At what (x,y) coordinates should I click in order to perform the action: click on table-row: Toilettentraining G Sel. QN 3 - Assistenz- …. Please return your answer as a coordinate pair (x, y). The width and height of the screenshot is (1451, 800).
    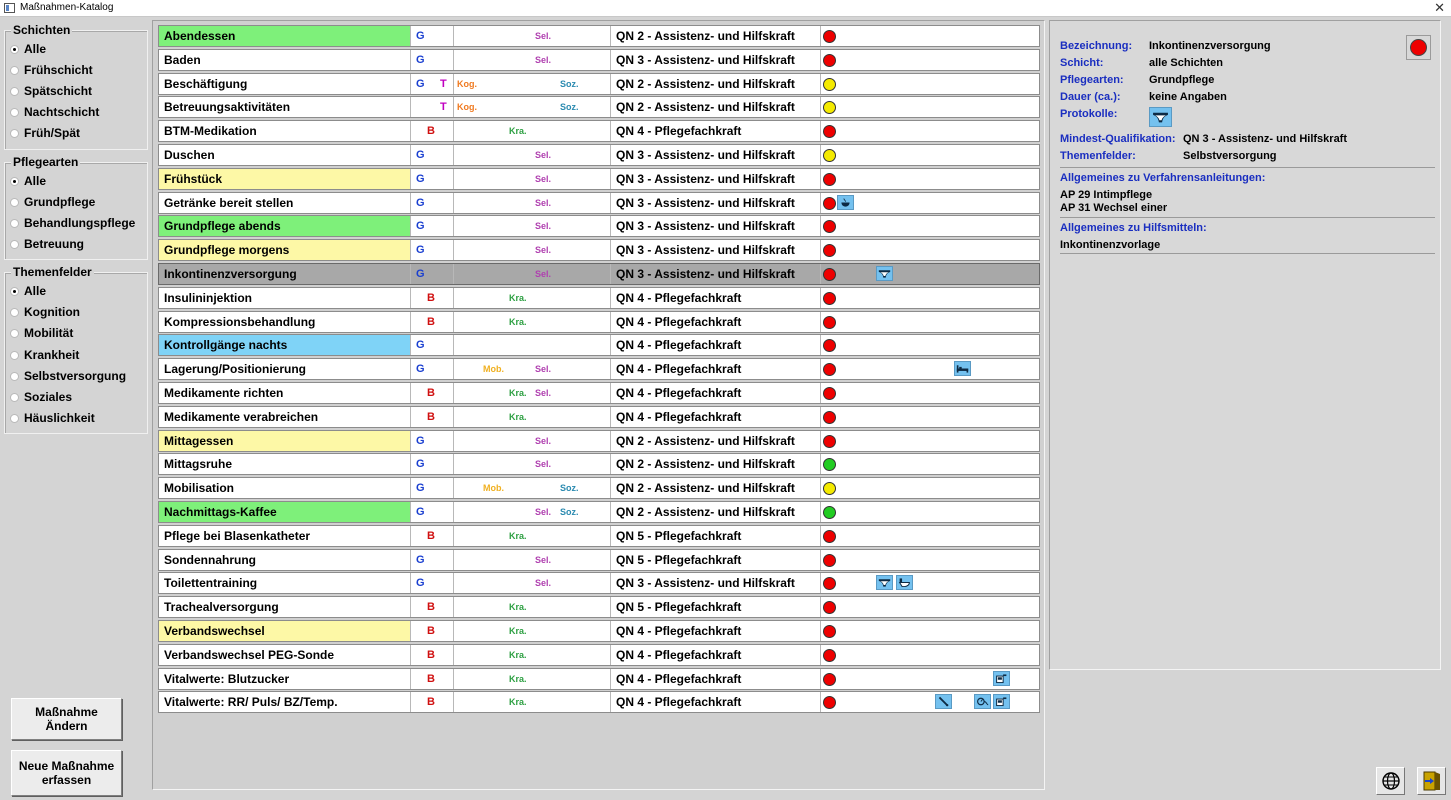
    Looking at the image, I should click on (599, 583).